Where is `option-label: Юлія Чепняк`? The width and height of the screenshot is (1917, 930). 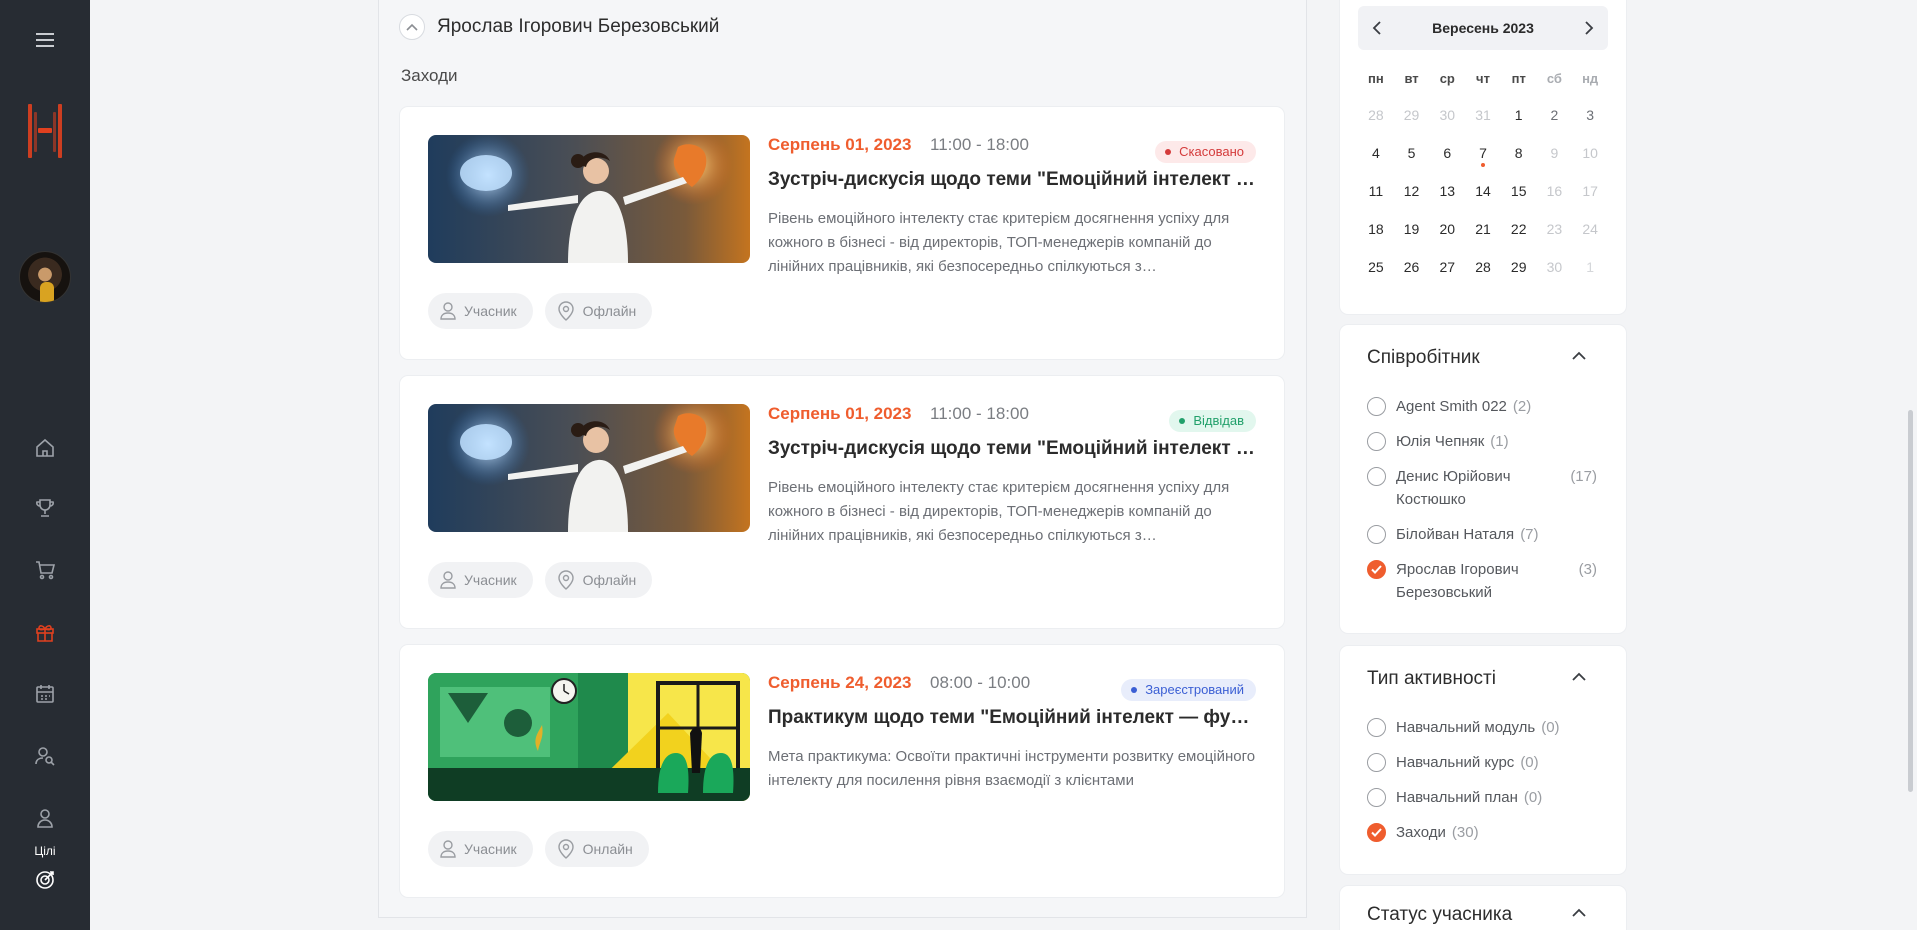
option-label: Юлія Чепняк is located at coordinates (1440, 441).